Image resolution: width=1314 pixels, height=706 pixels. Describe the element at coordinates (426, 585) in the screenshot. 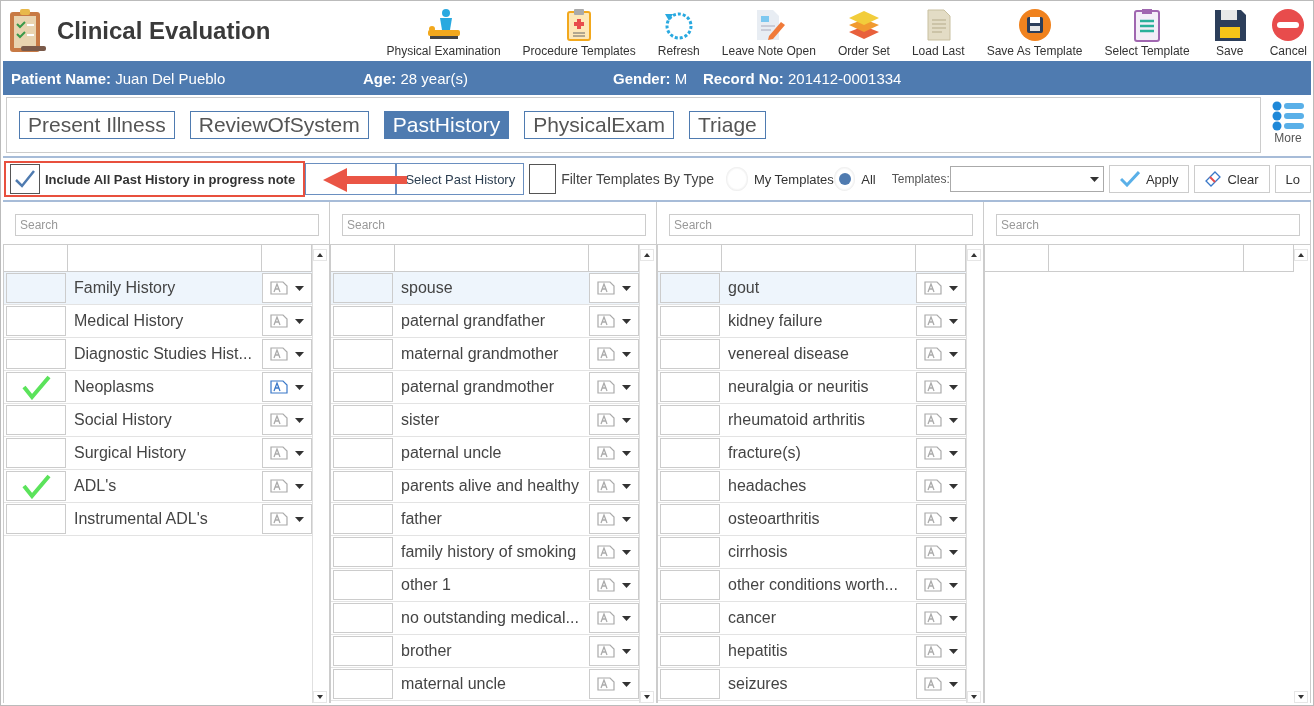

I see `table-cell-text: other 1` at that location.